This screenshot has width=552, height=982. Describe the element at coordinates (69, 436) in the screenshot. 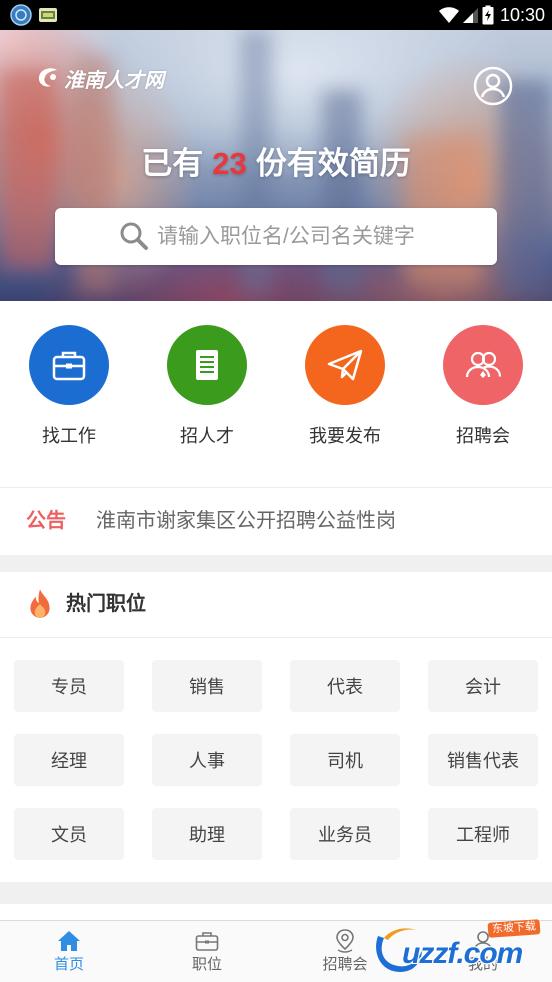

I see `feature-label: 找工作` at that location.